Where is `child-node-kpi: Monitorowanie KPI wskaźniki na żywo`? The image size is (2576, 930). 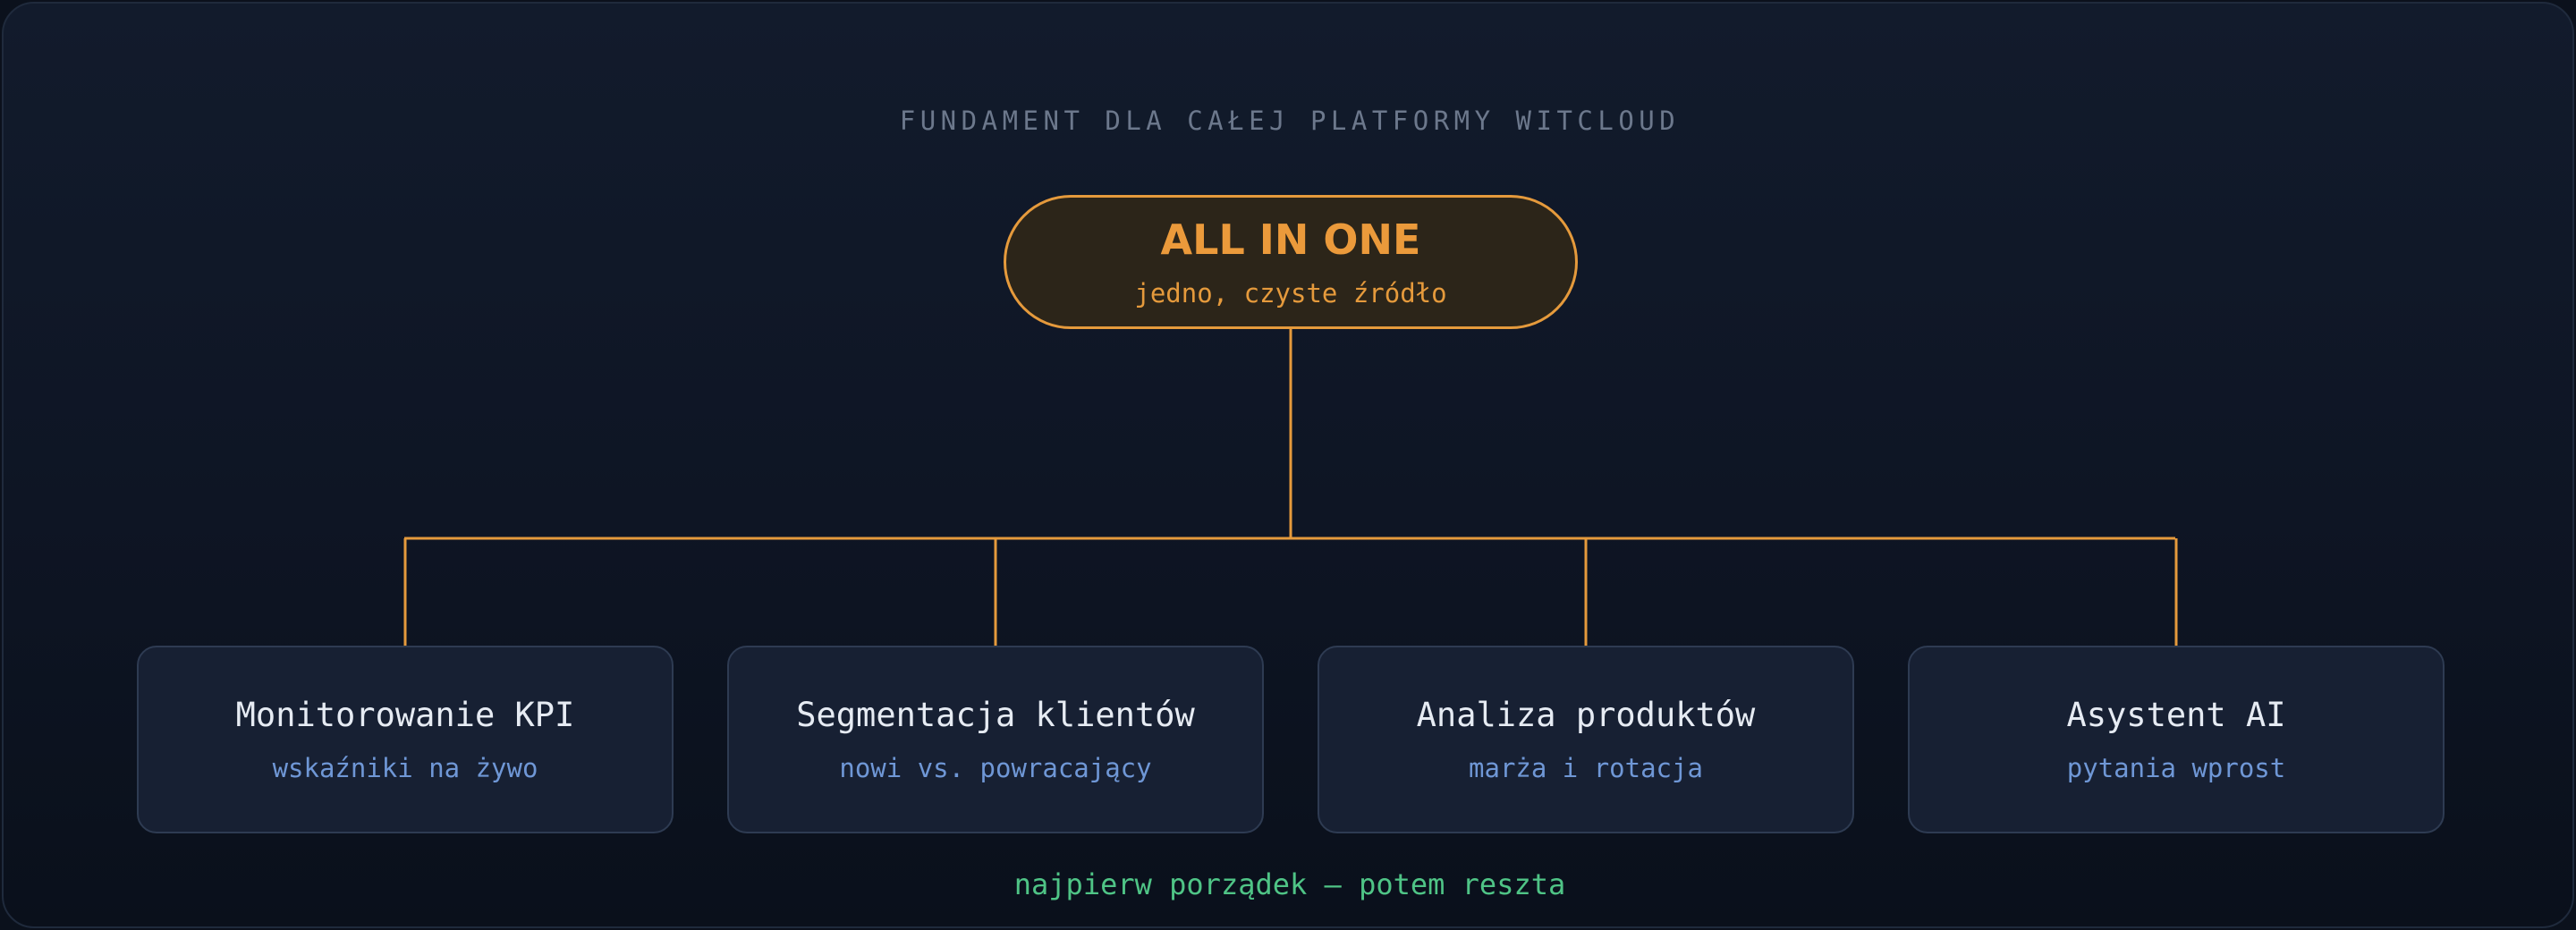 child-node-kpi: Monitorowanie KPI wskaźniki na żywo is located at coordinates (405, 739).